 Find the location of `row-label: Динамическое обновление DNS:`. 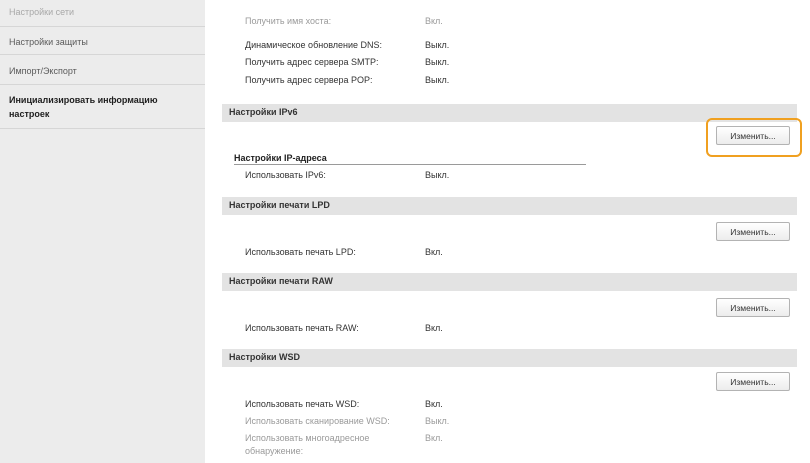

row-label: Динамическое обновление DNS: is located at coordinates (314, 45).